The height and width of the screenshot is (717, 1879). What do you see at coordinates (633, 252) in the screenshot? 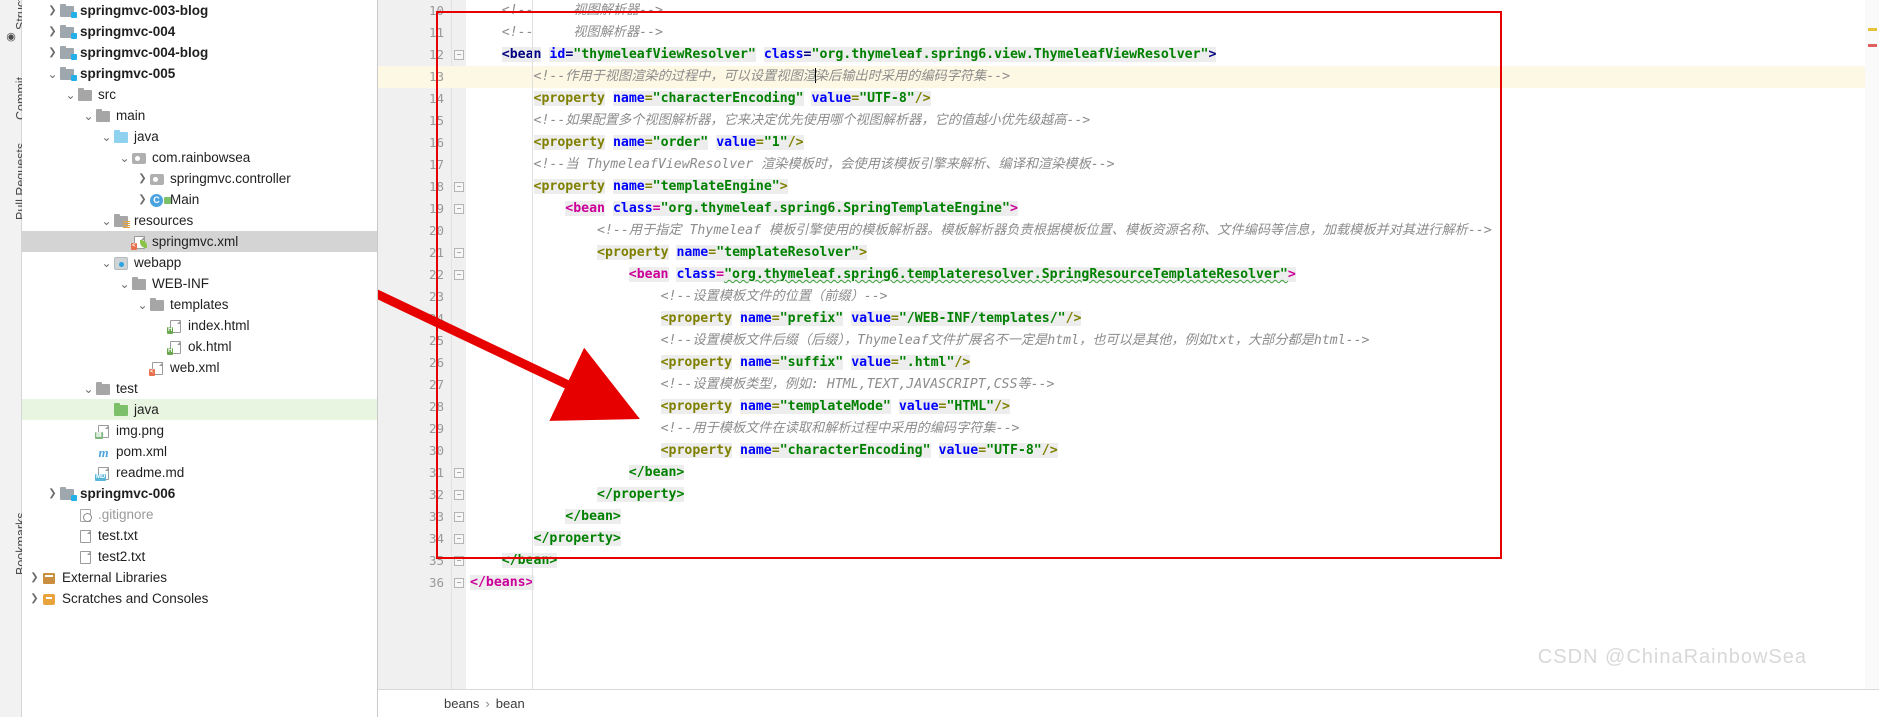
I see `code-token: <property` at bounding box center [633, 252].